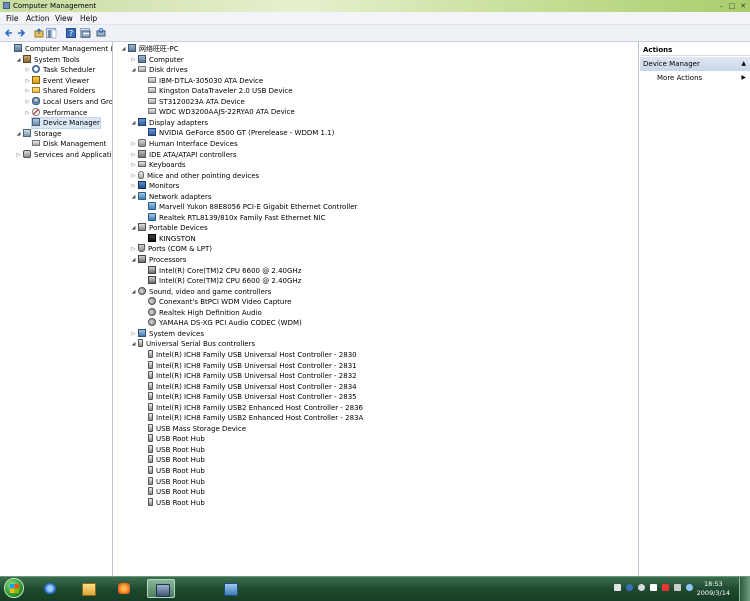  Describe the element at coordinates (743, 6) in the screenshot. I see `close-button: ✕` at that location.